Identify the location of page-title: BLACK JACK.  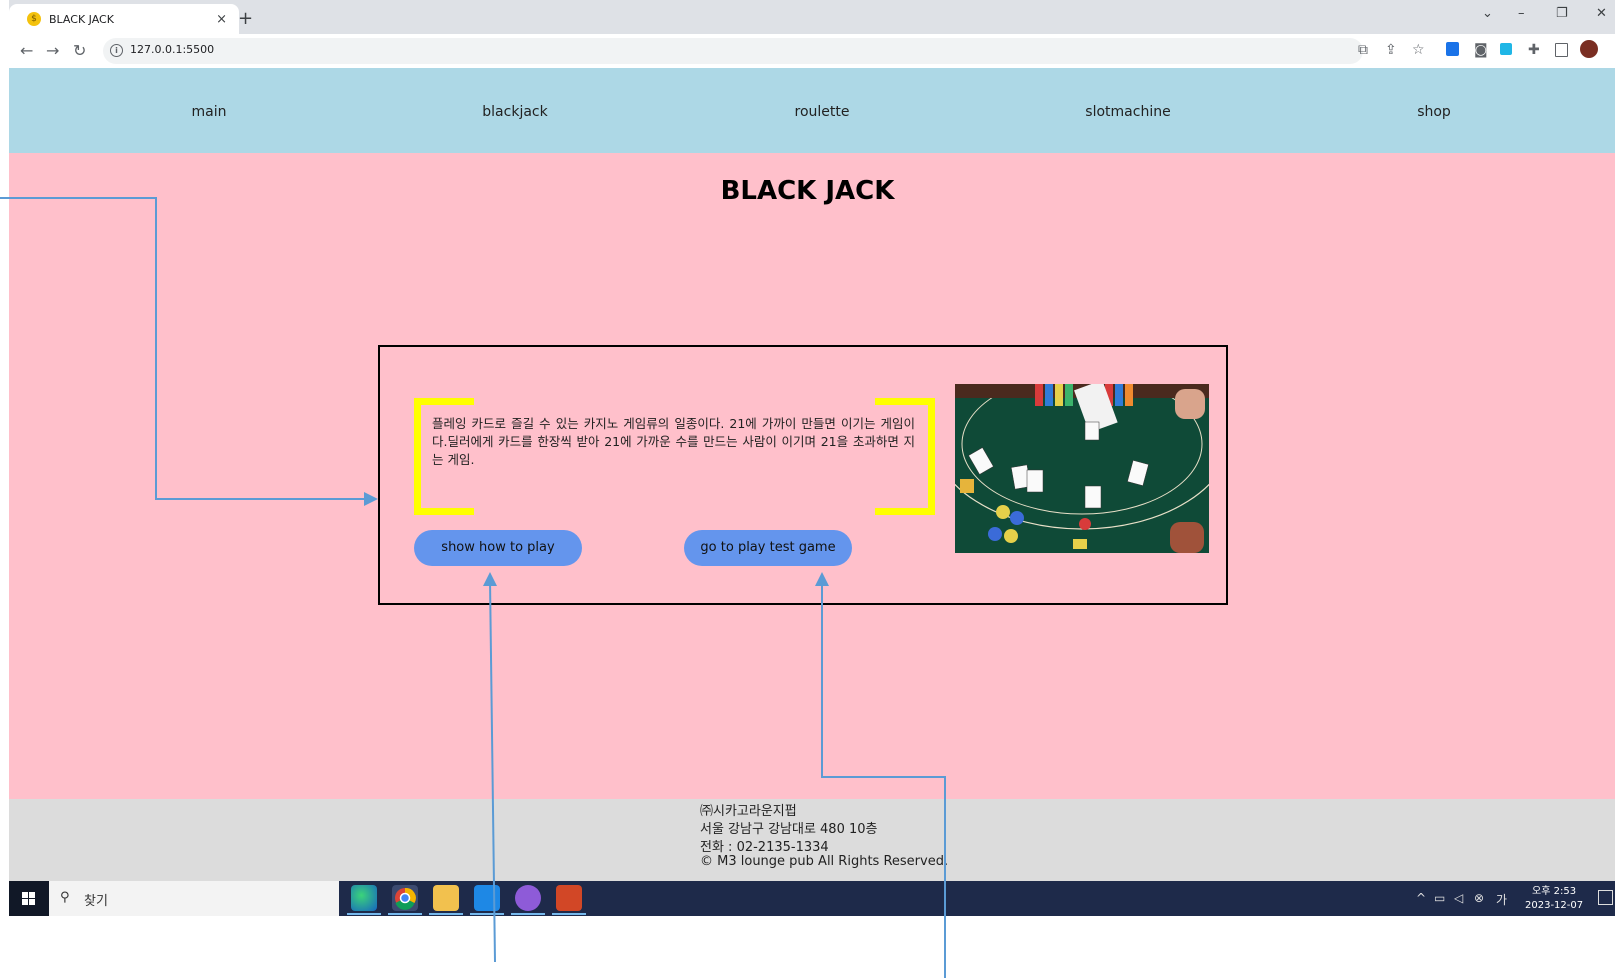
(807, 191).